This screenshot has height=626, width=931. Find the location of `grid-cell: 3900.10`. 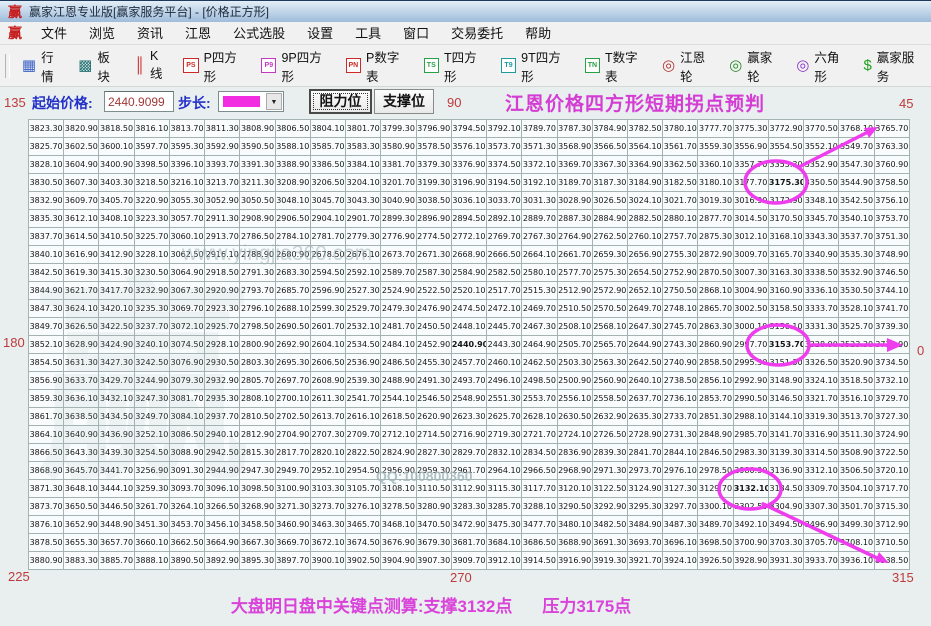

grid-cell: 3900.10 is located at coordinates (328, 560).